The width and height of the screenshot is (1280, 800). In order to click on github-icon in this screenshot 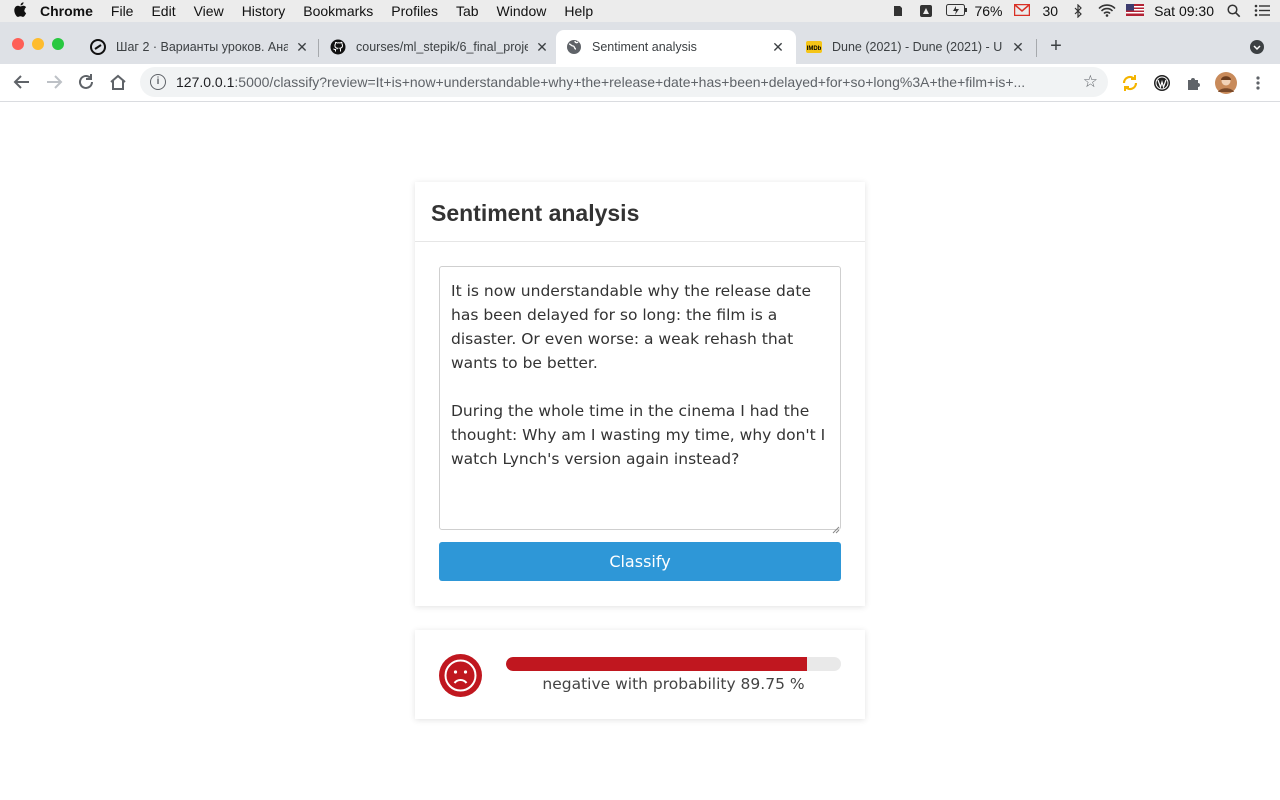, I will do `click(338, 47)`.